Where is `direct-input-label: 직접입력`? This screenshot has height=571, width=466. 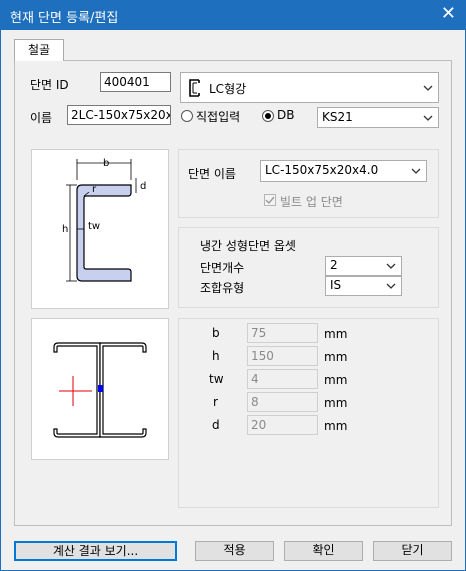 direct-input-label: 직접입력 is located at coordinates (218, 117).